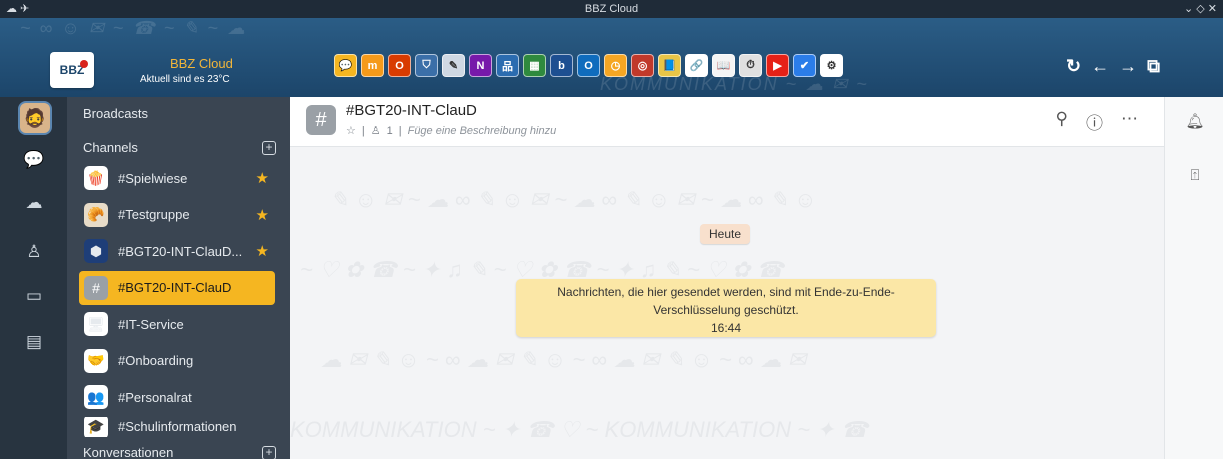 The width and height of the screenshot is (1223, 459). What do you see at coordinates (1094, 121) in the screenshot?
I see `info-icon: ⓘ` at bounding box center [1094, 121].